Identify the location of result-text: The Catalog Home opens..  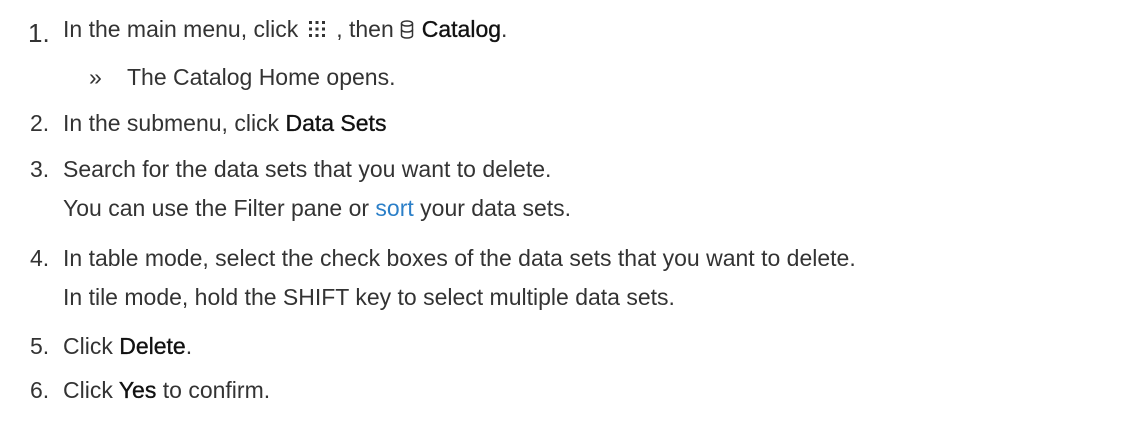
(261, 77).